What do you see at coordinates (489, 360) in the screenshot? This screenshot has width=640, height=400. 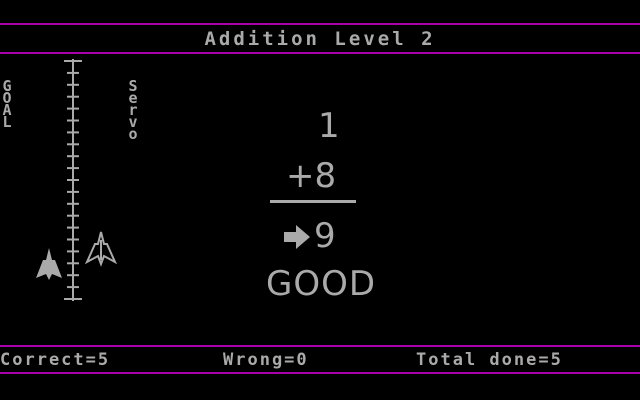 I see `total-done-count: Total done=5` at bounding box center [489, 360].